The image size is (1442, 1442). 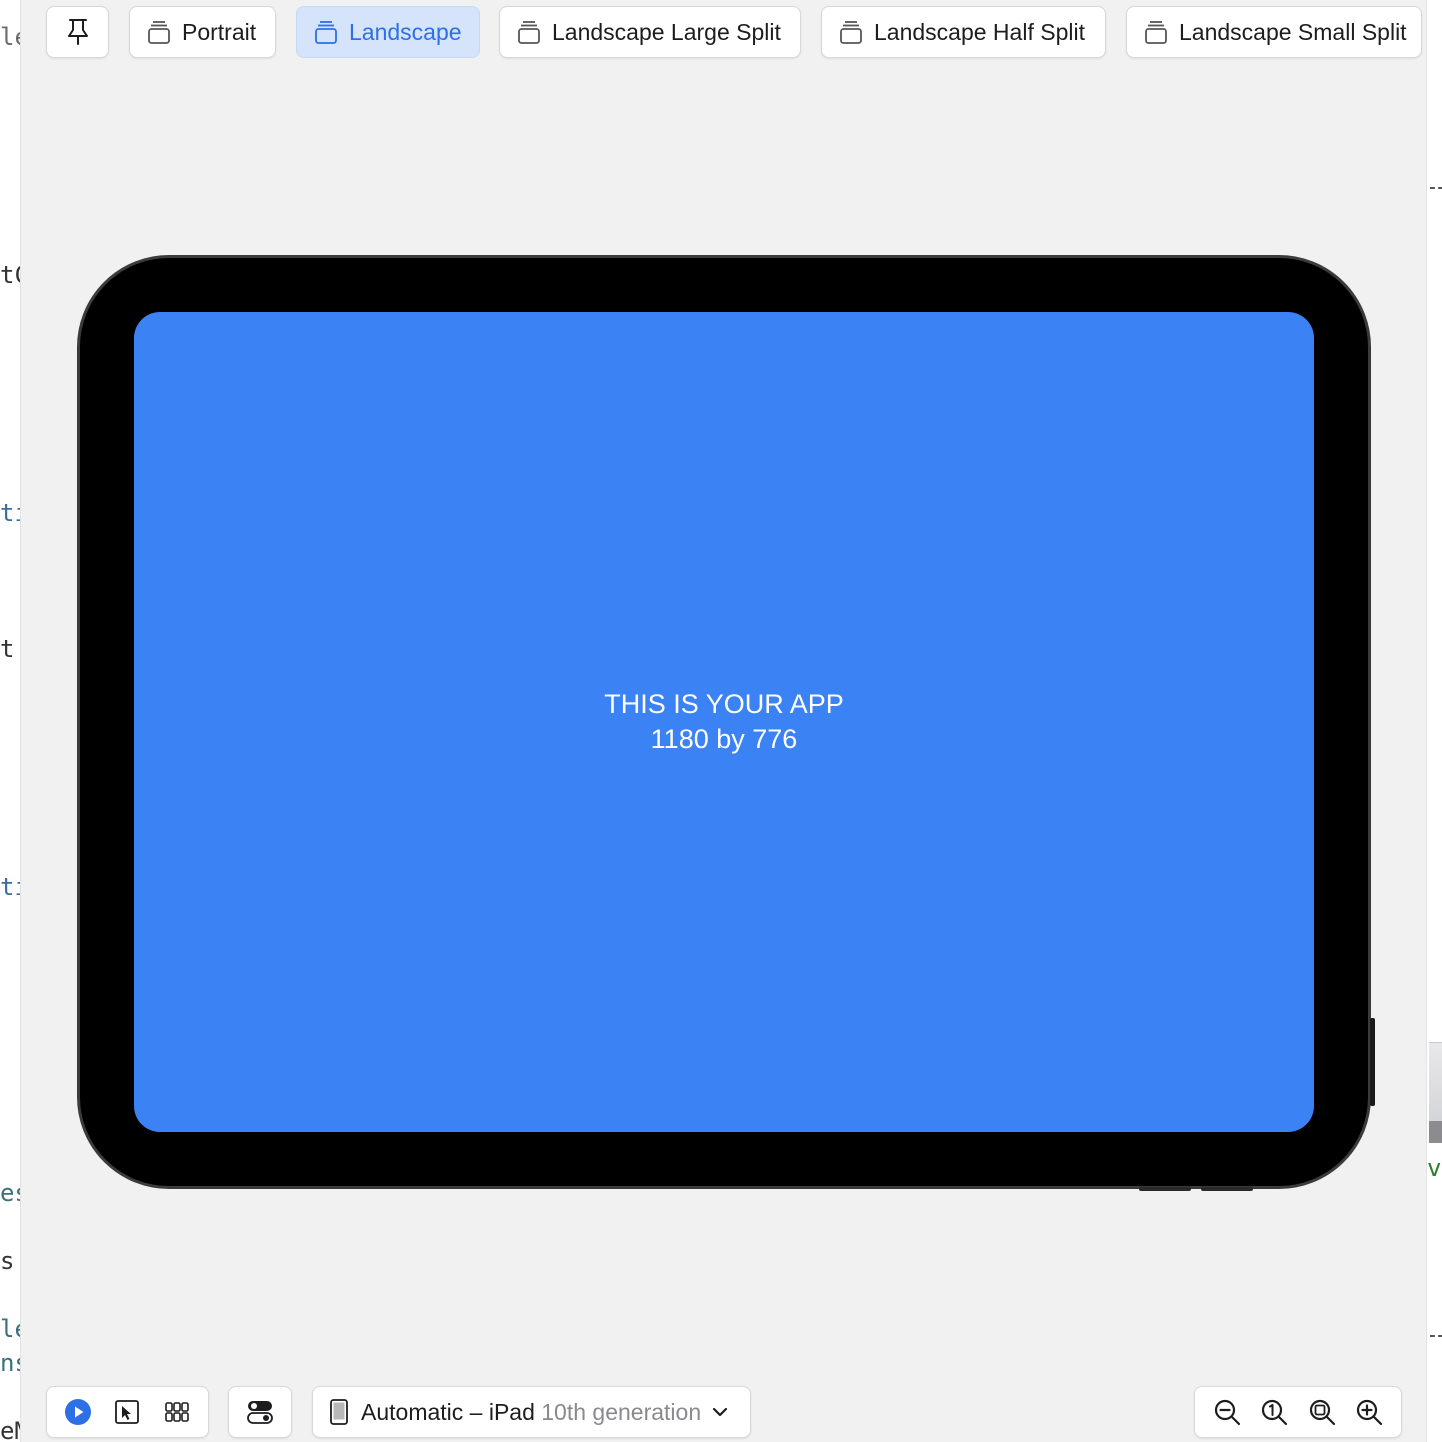 I want to click on variants-button, so click(x=177, y=1412).